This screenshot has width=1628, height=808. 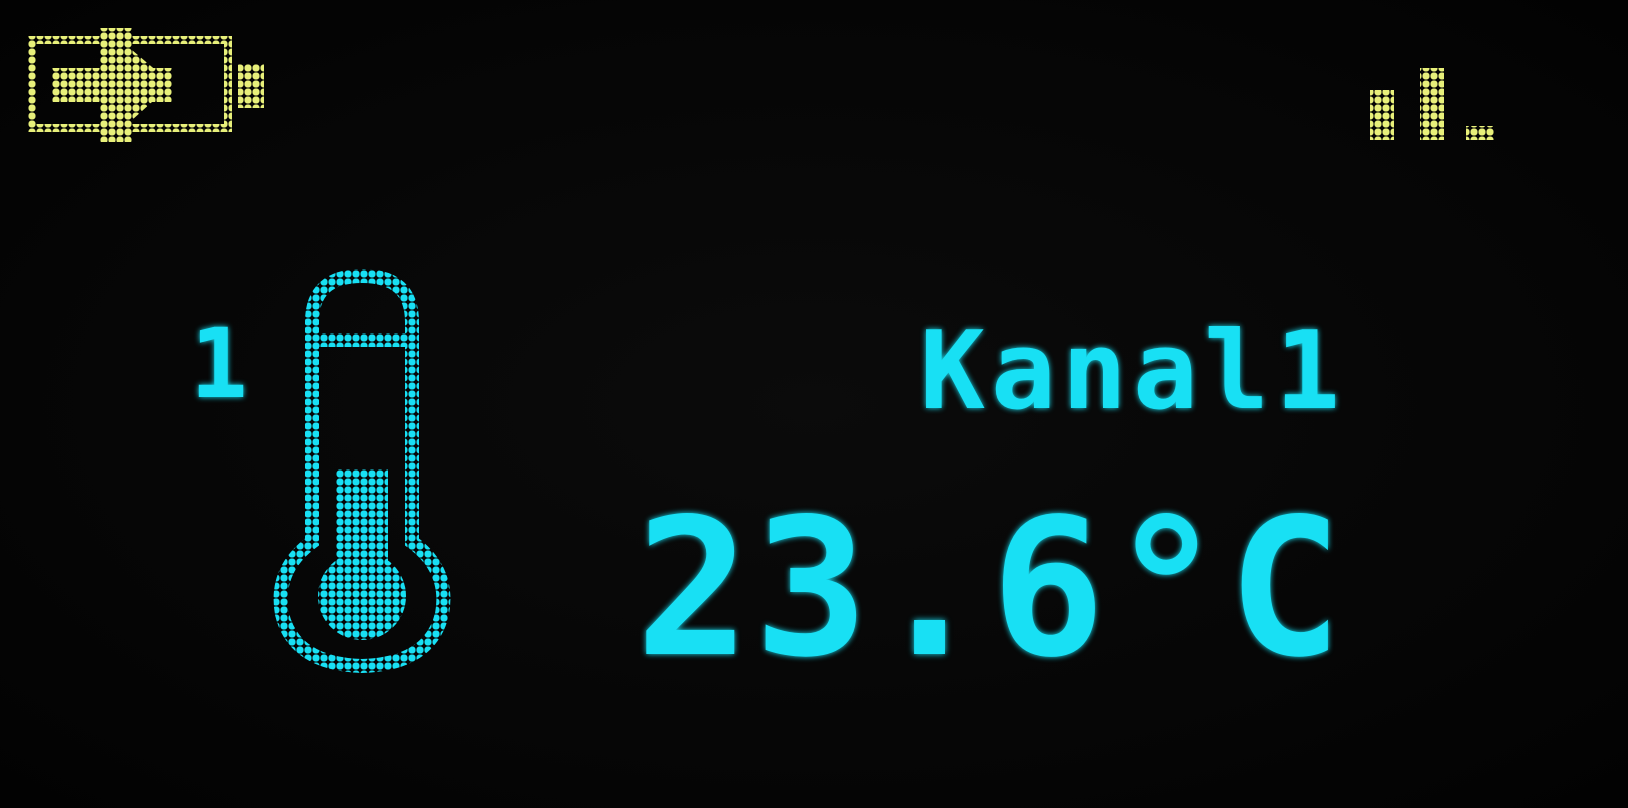 What do you see at coordinates (1432, 104) in the screenshot?
I see `signal-strength-icon` at bounding box center [1432, 104].